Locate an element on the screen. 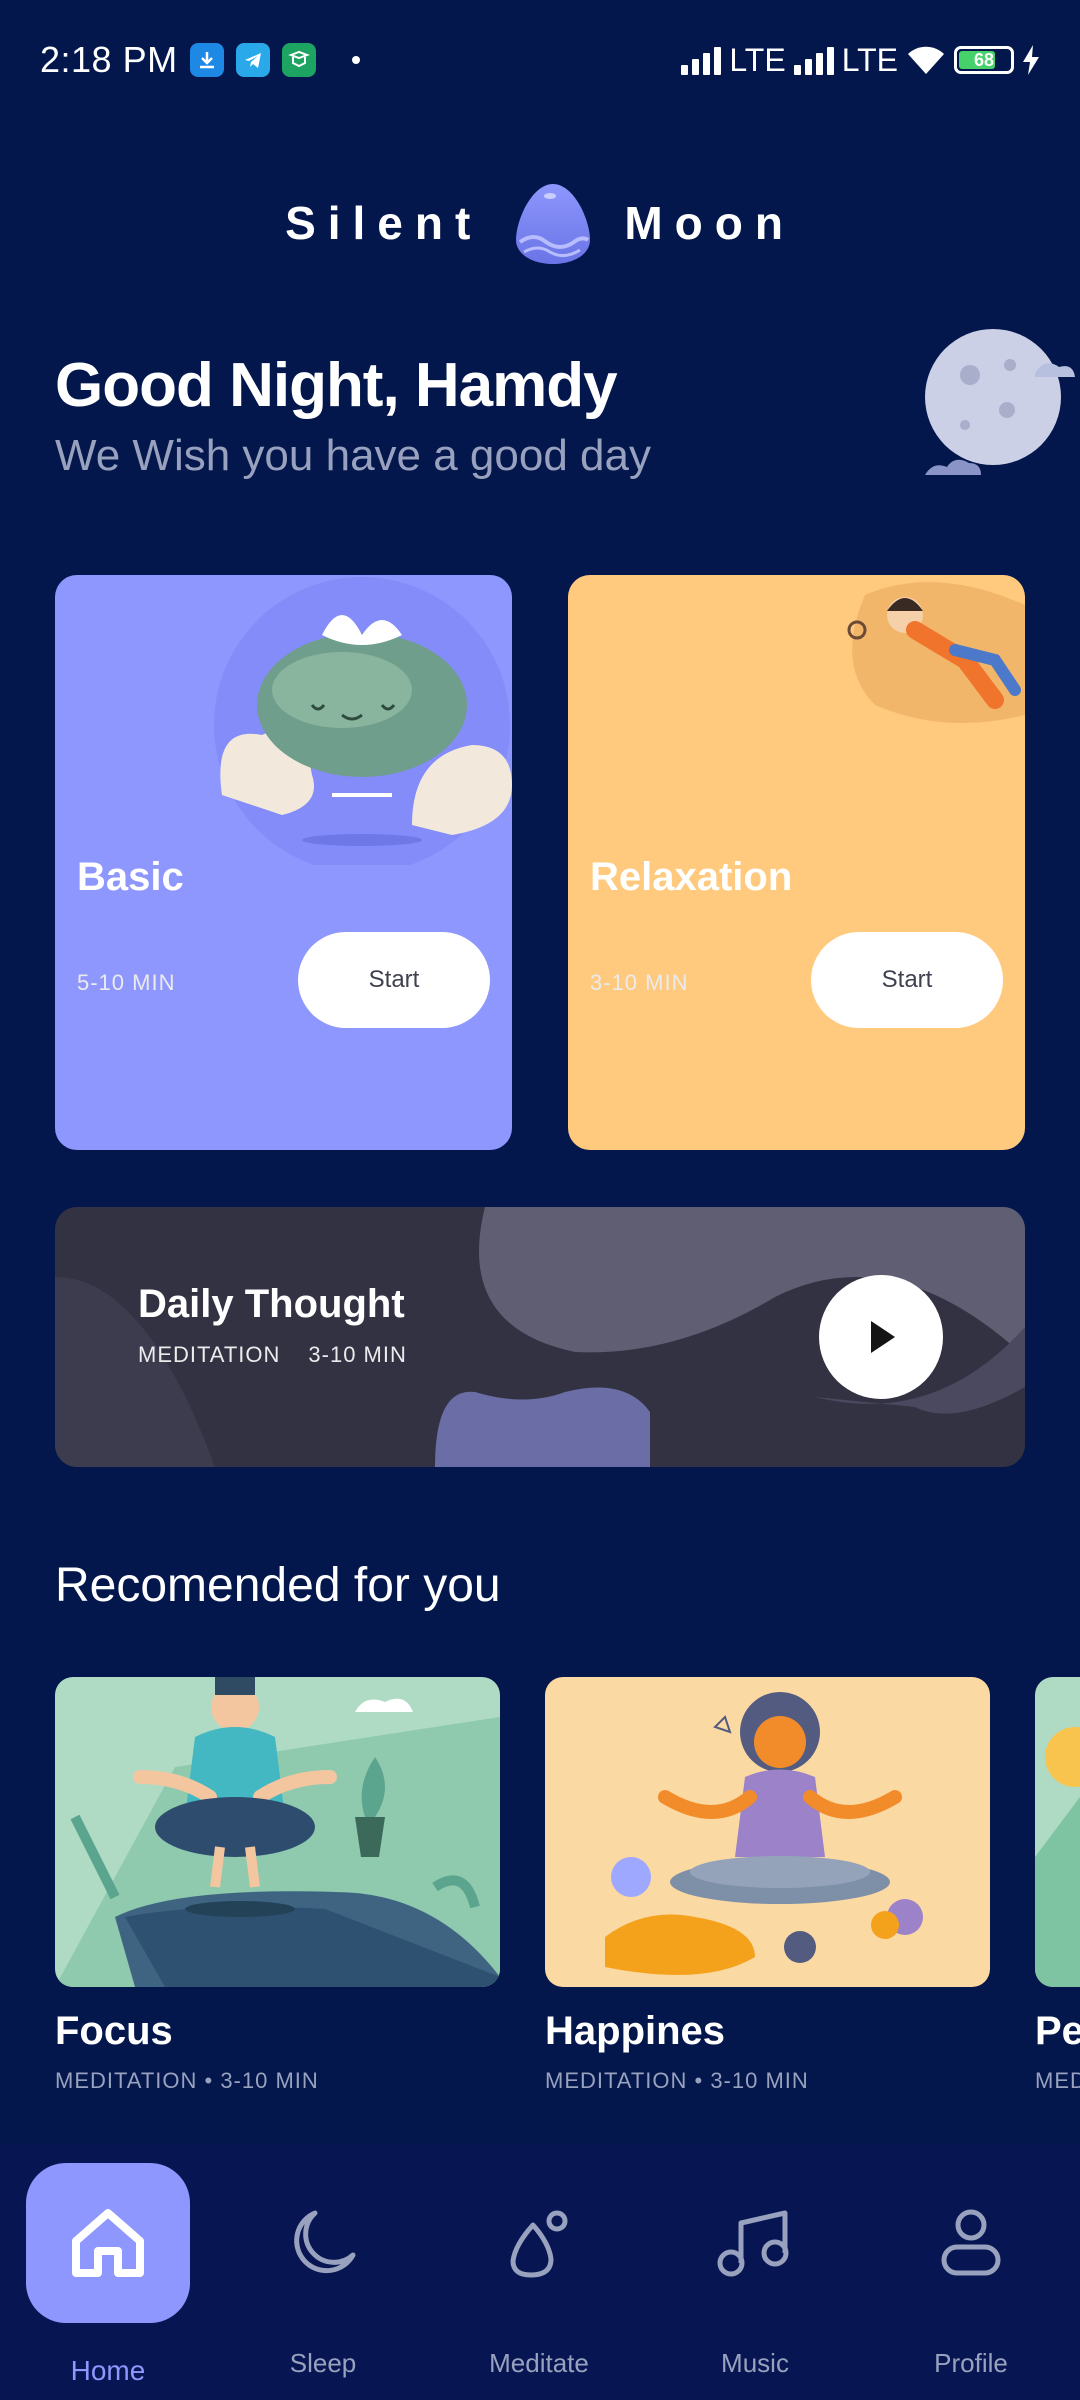  recommended-item-partial: Pe MED is located at coordinates (1057, 1885).